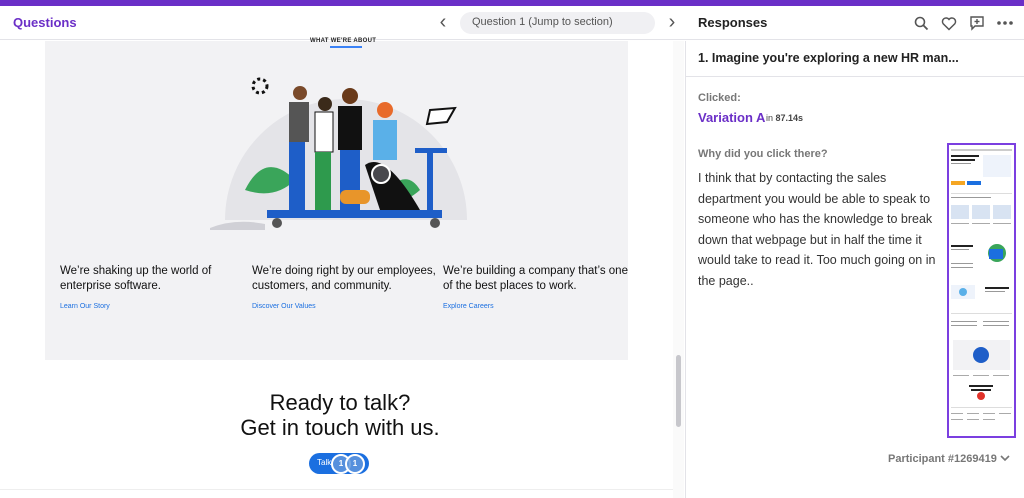 The width and height of the screenshot is (1024, 498). Describe the element at coordinates (535, 306) in the screenshot. I see `explore-careers-link: Explore Careers` at that location.